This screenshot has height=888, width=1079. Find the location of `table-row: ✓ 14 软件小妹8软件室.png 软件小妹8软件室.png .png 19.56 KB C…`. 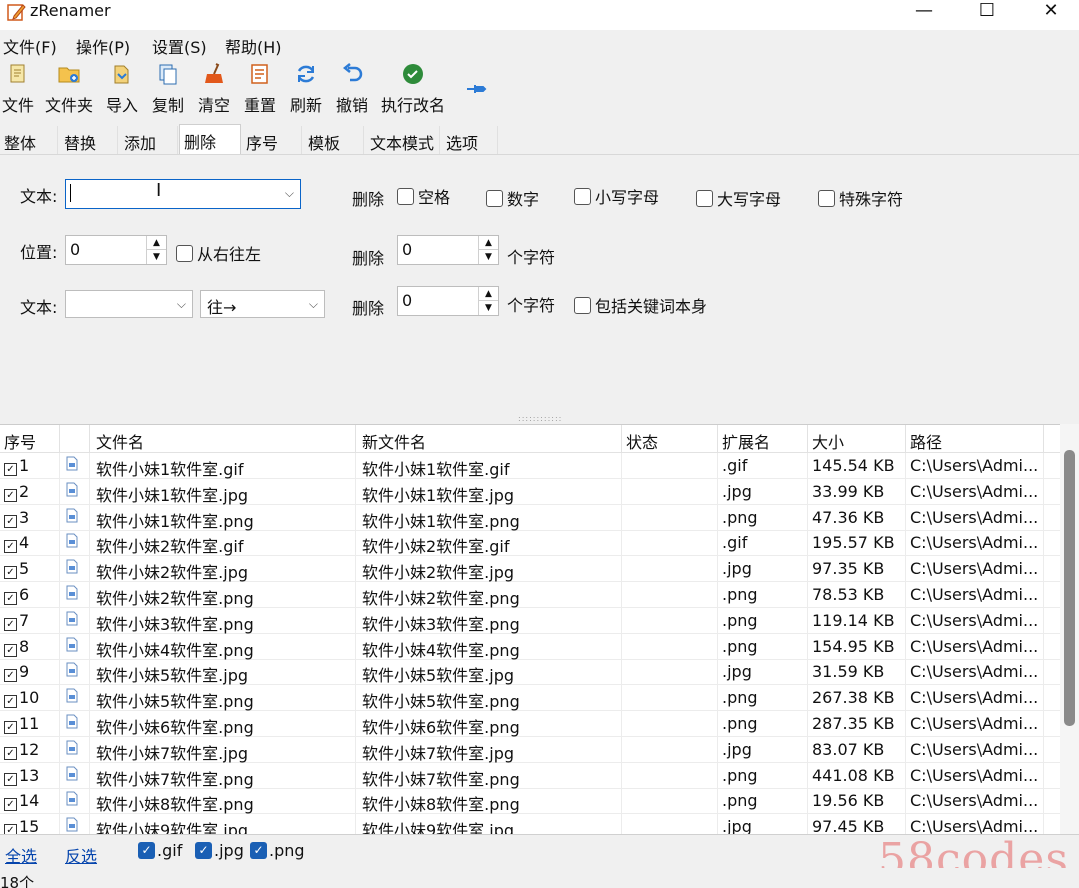

table-row: ✓ 14 软件小妹8软件室.png 软件小妹8软件室.png .png 19.56 KB C… is located at coordinates (530, 801).